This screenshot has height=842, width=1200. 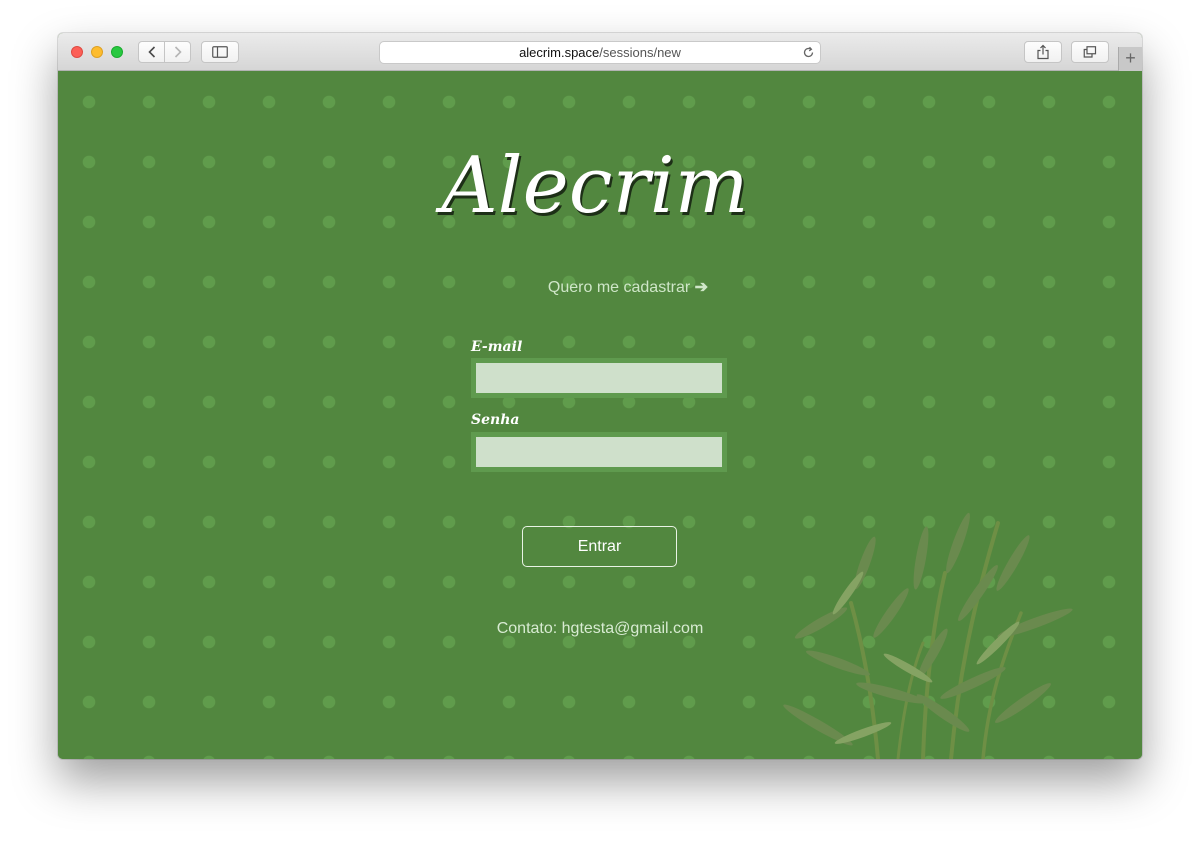 I want to click on register-link: Quero me cadastrar ➔, so click(x=628, y=288).